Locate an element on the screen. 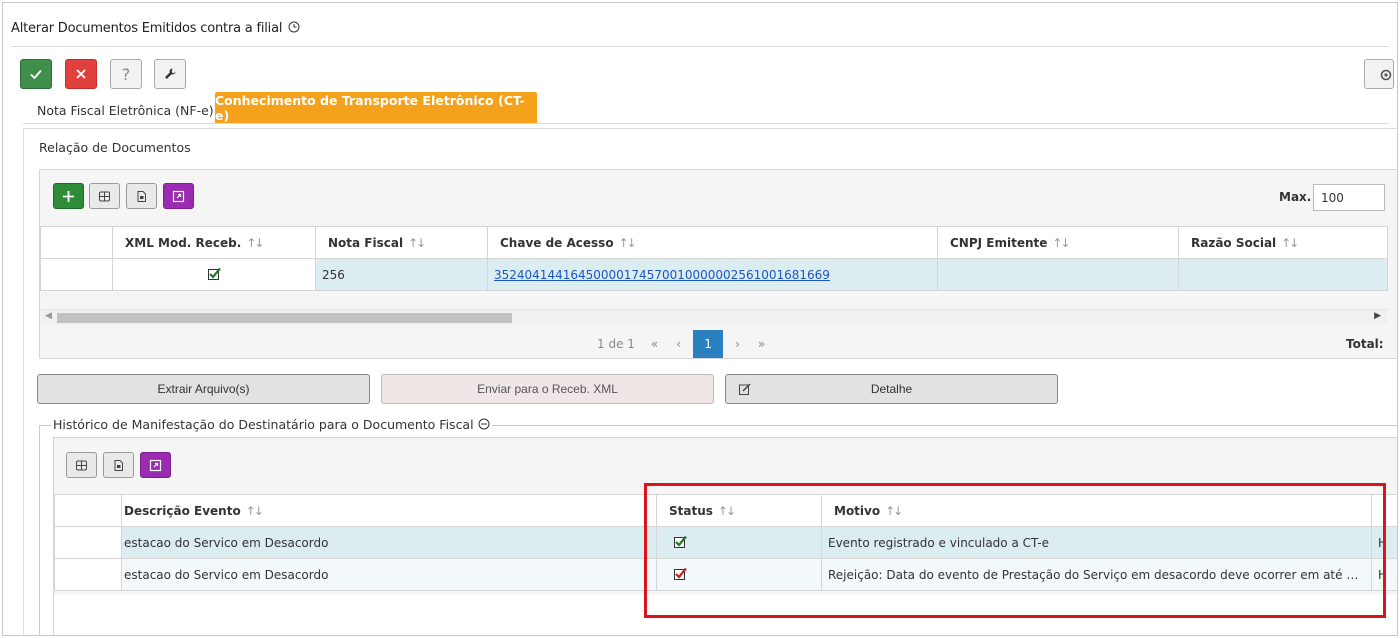 The height and width of the screenshot is (638, 1400). column-header-descricao: Descrição Evento ↑↓ is located at coordinates (389, 510).